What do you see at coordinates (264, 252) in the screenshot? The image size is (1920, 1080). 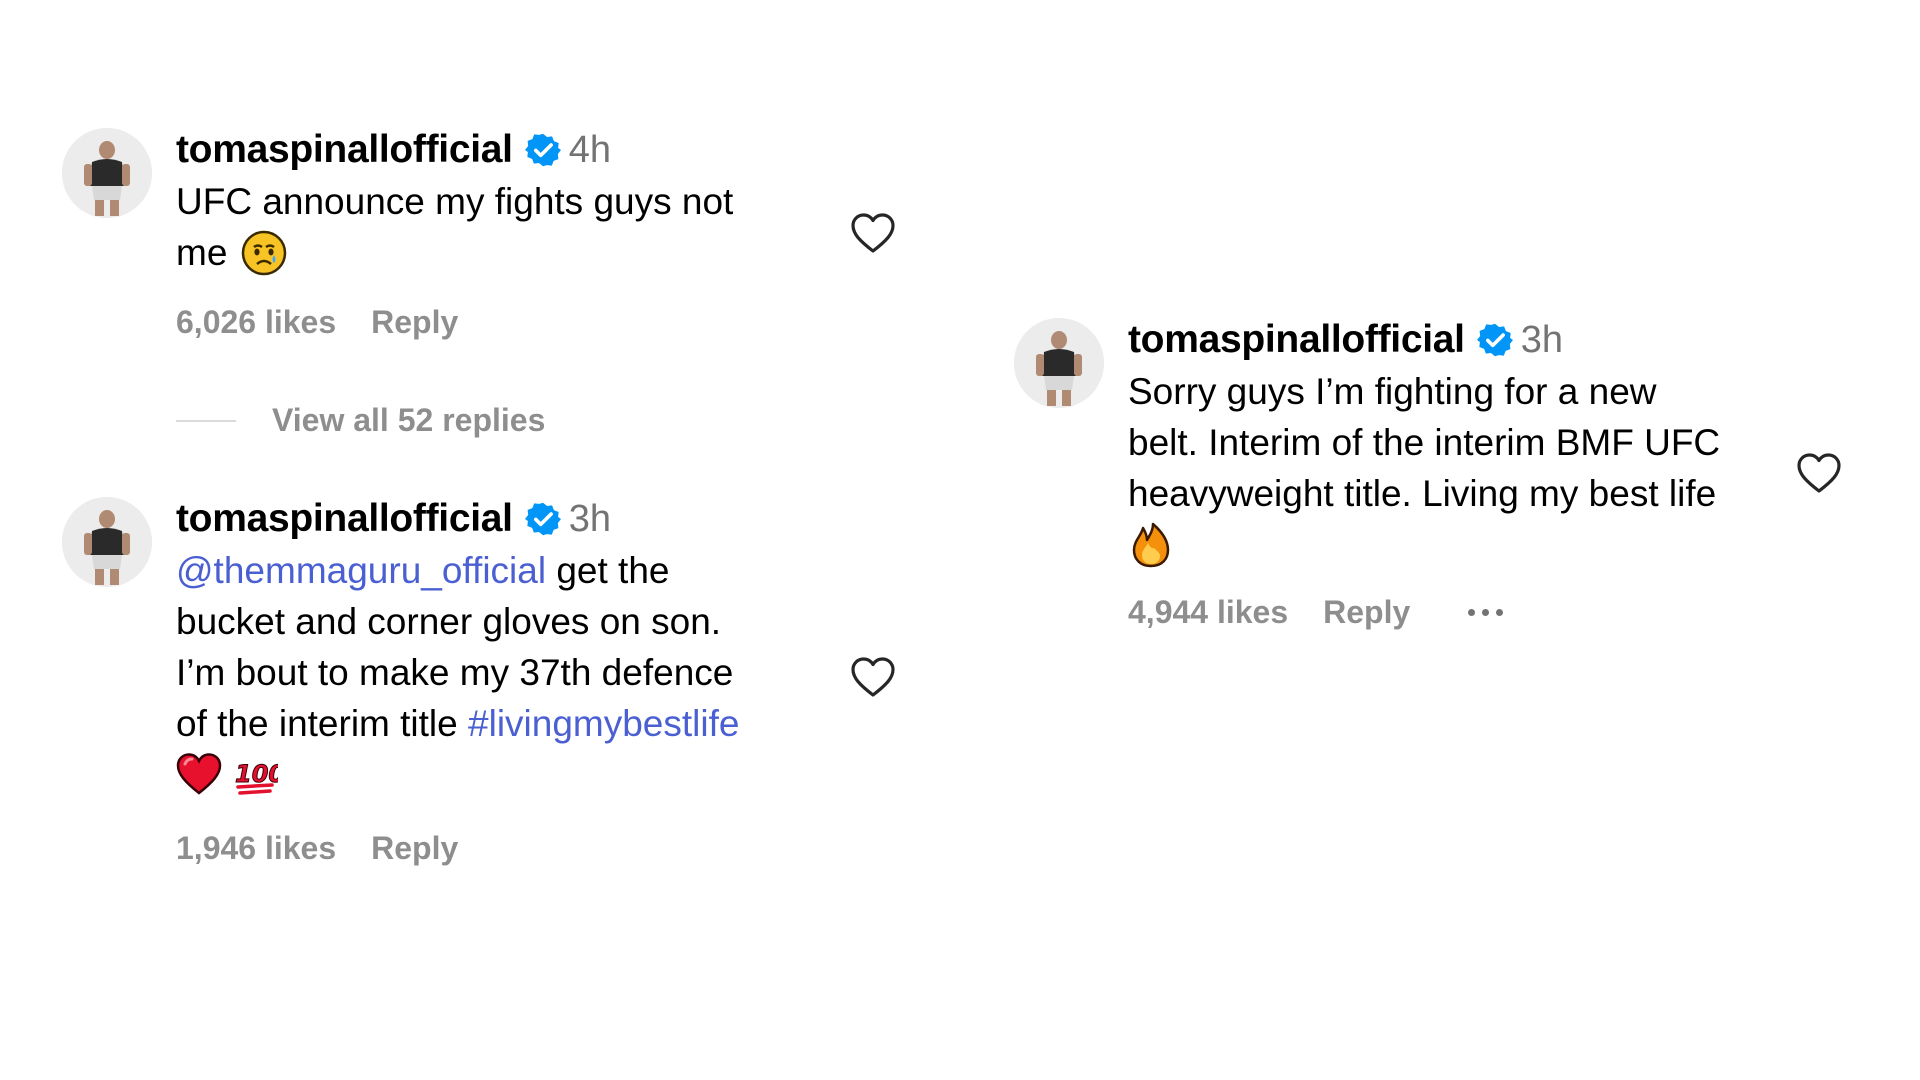 I see `crying-face-icon` at bounding box center [264, 252].